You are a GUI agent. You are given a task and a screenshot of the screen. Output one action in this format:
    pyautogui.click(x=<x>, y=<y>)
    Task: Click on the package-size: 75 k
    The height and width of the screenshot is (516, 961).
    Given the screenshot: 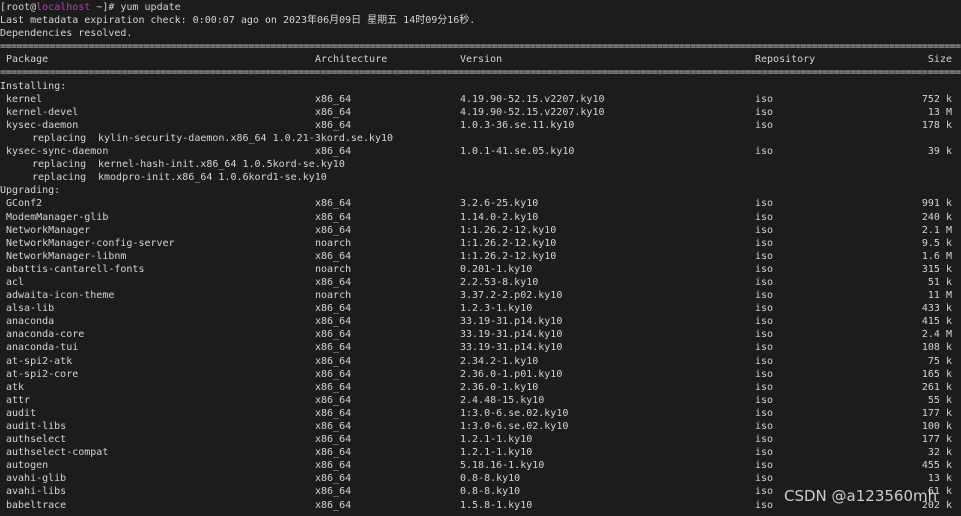 What is the action you would take?
    pyautogui.click(x=939, y=361)
    